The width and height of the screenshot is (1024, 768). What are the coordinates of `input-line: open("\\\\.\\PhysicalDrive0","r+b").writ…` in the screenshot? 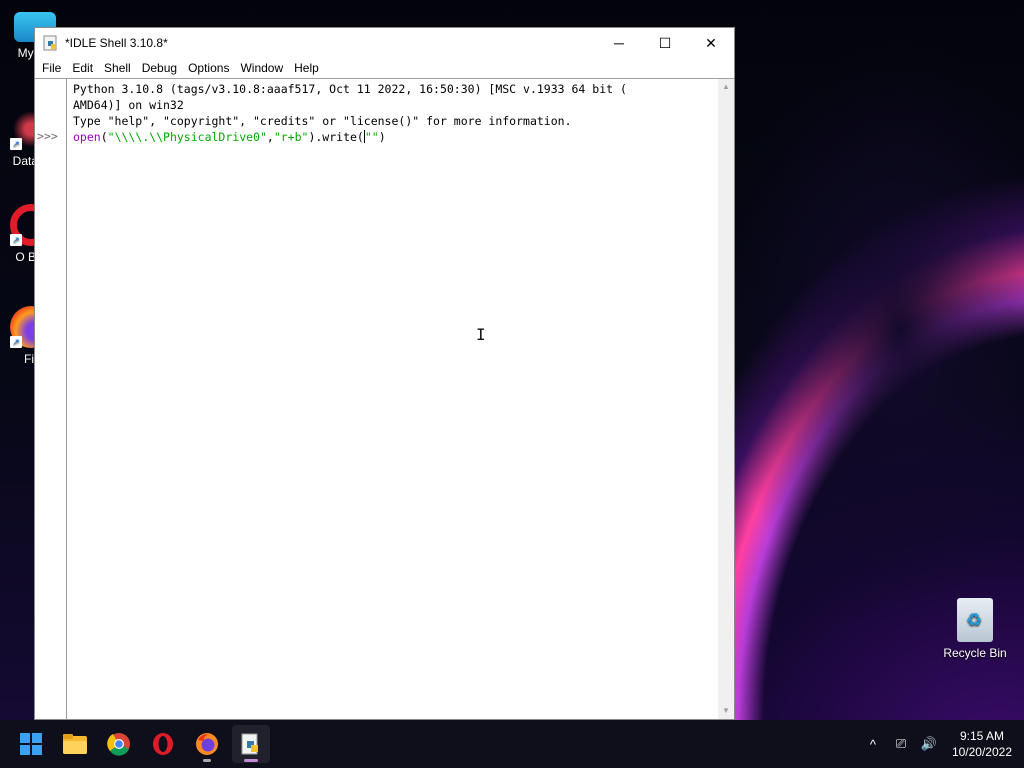 It's located at (395, 137).